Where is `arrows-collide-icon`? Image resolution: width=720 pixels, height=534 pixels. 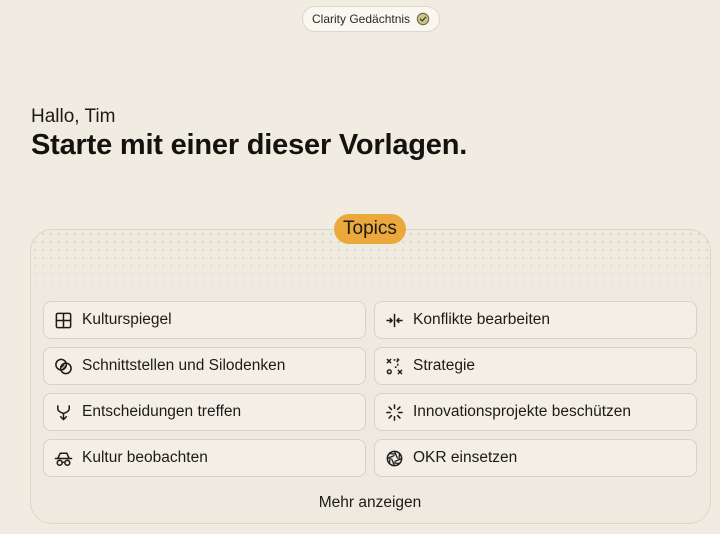
arrows-collide-icon is located at coordinates (394, 320).